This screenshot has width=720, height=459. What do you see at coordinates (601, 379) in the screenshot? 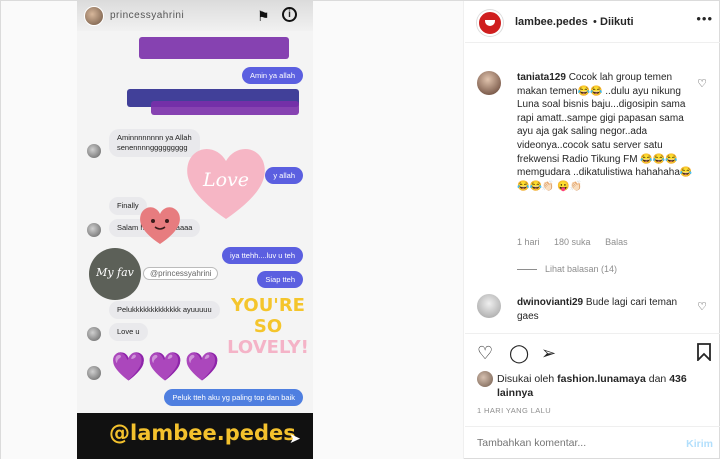
I see `liker-username: fashion.lunamaya` at bounding box center [601, 379].